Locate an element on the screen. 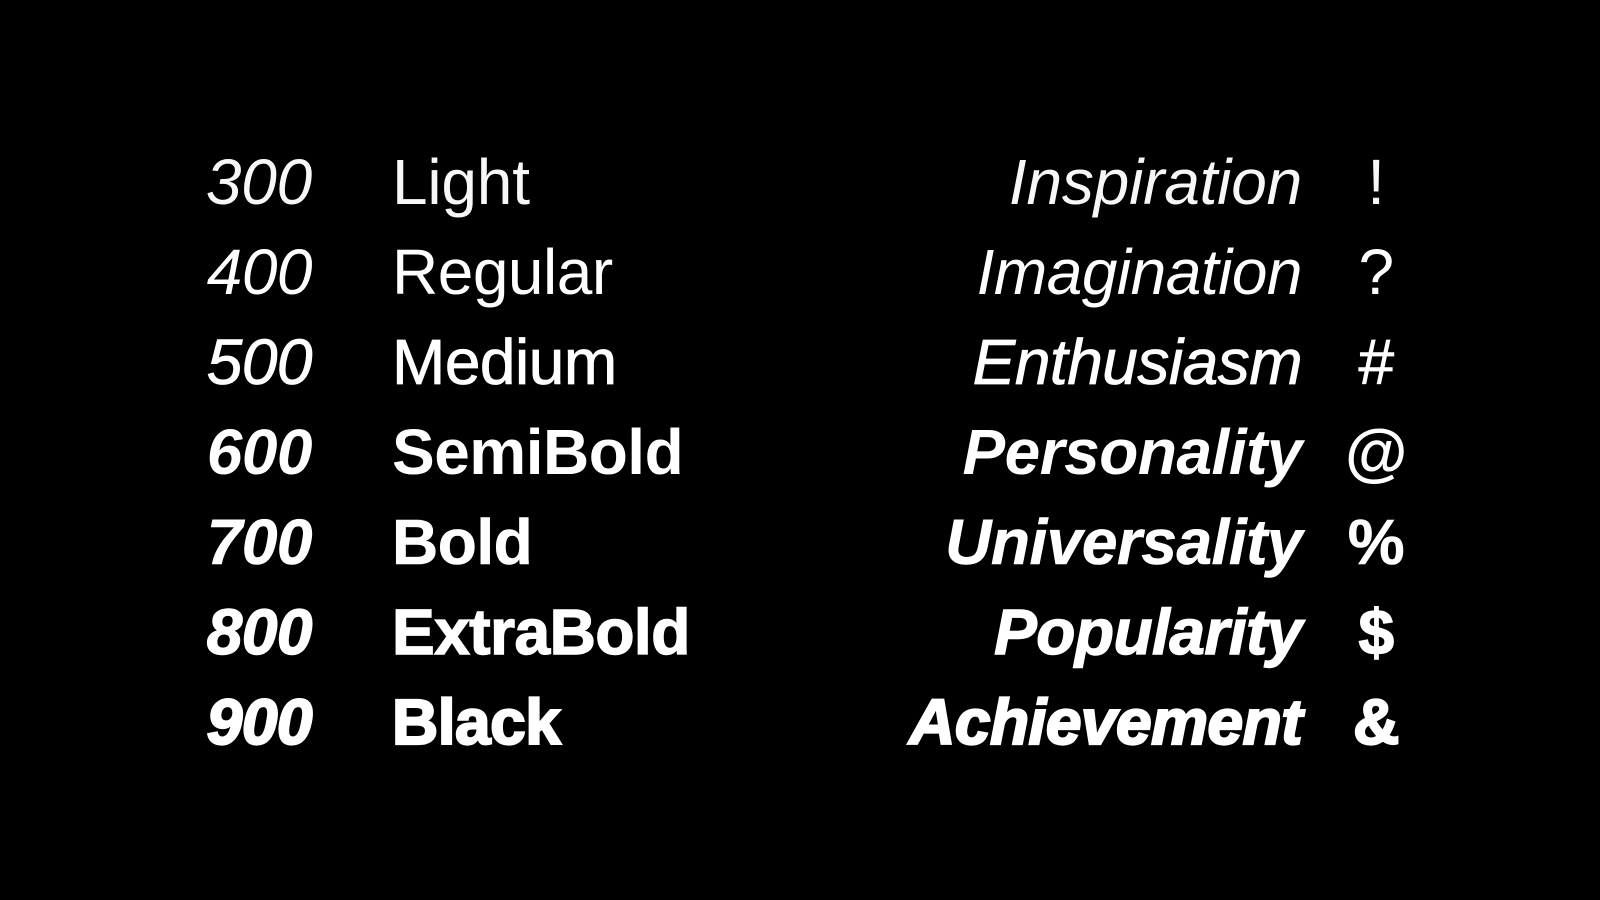  specimen-row-black: 900 Black Achievement & is located at coordinates (800, 722).